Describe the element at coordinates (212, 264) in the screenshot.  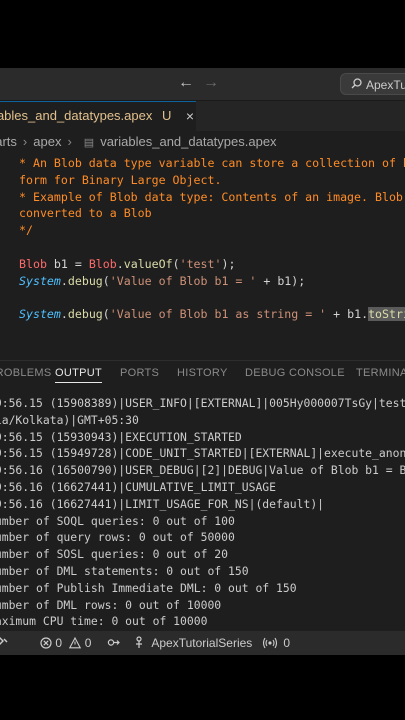
I see `code-line: Blob b1 = Blob.valueOf('test');` at that location.